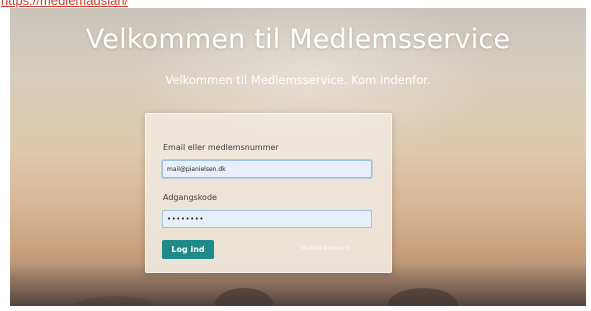 This screenshot has height=311, width=591. What do you see at coordinates (64, 4) in the screenshot?
I see `url-link: https://medlemadsian/` at bounding box center [64, 4].